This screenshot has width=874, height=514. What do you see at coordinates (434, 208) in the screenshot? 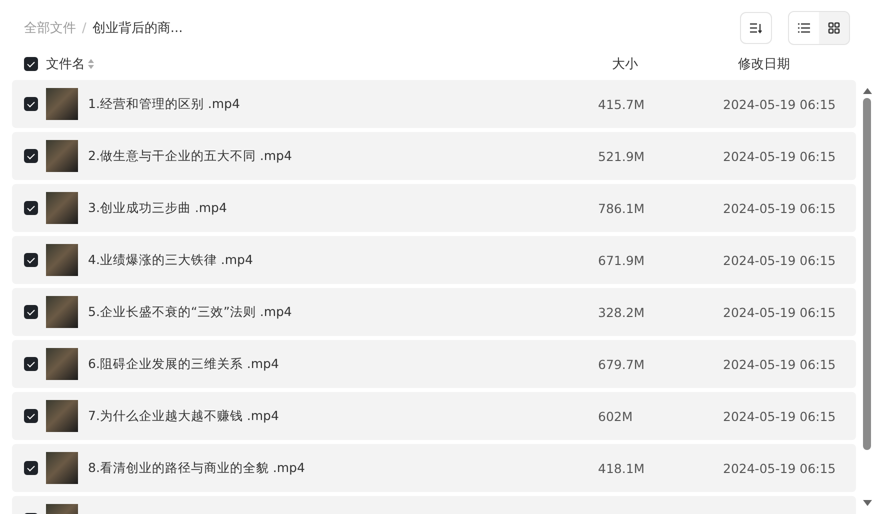
I see `file-row: 3.创业成功三步曲 .mp4 786.1M 2024-05-19 06:15` at bounding box center [434, 208].